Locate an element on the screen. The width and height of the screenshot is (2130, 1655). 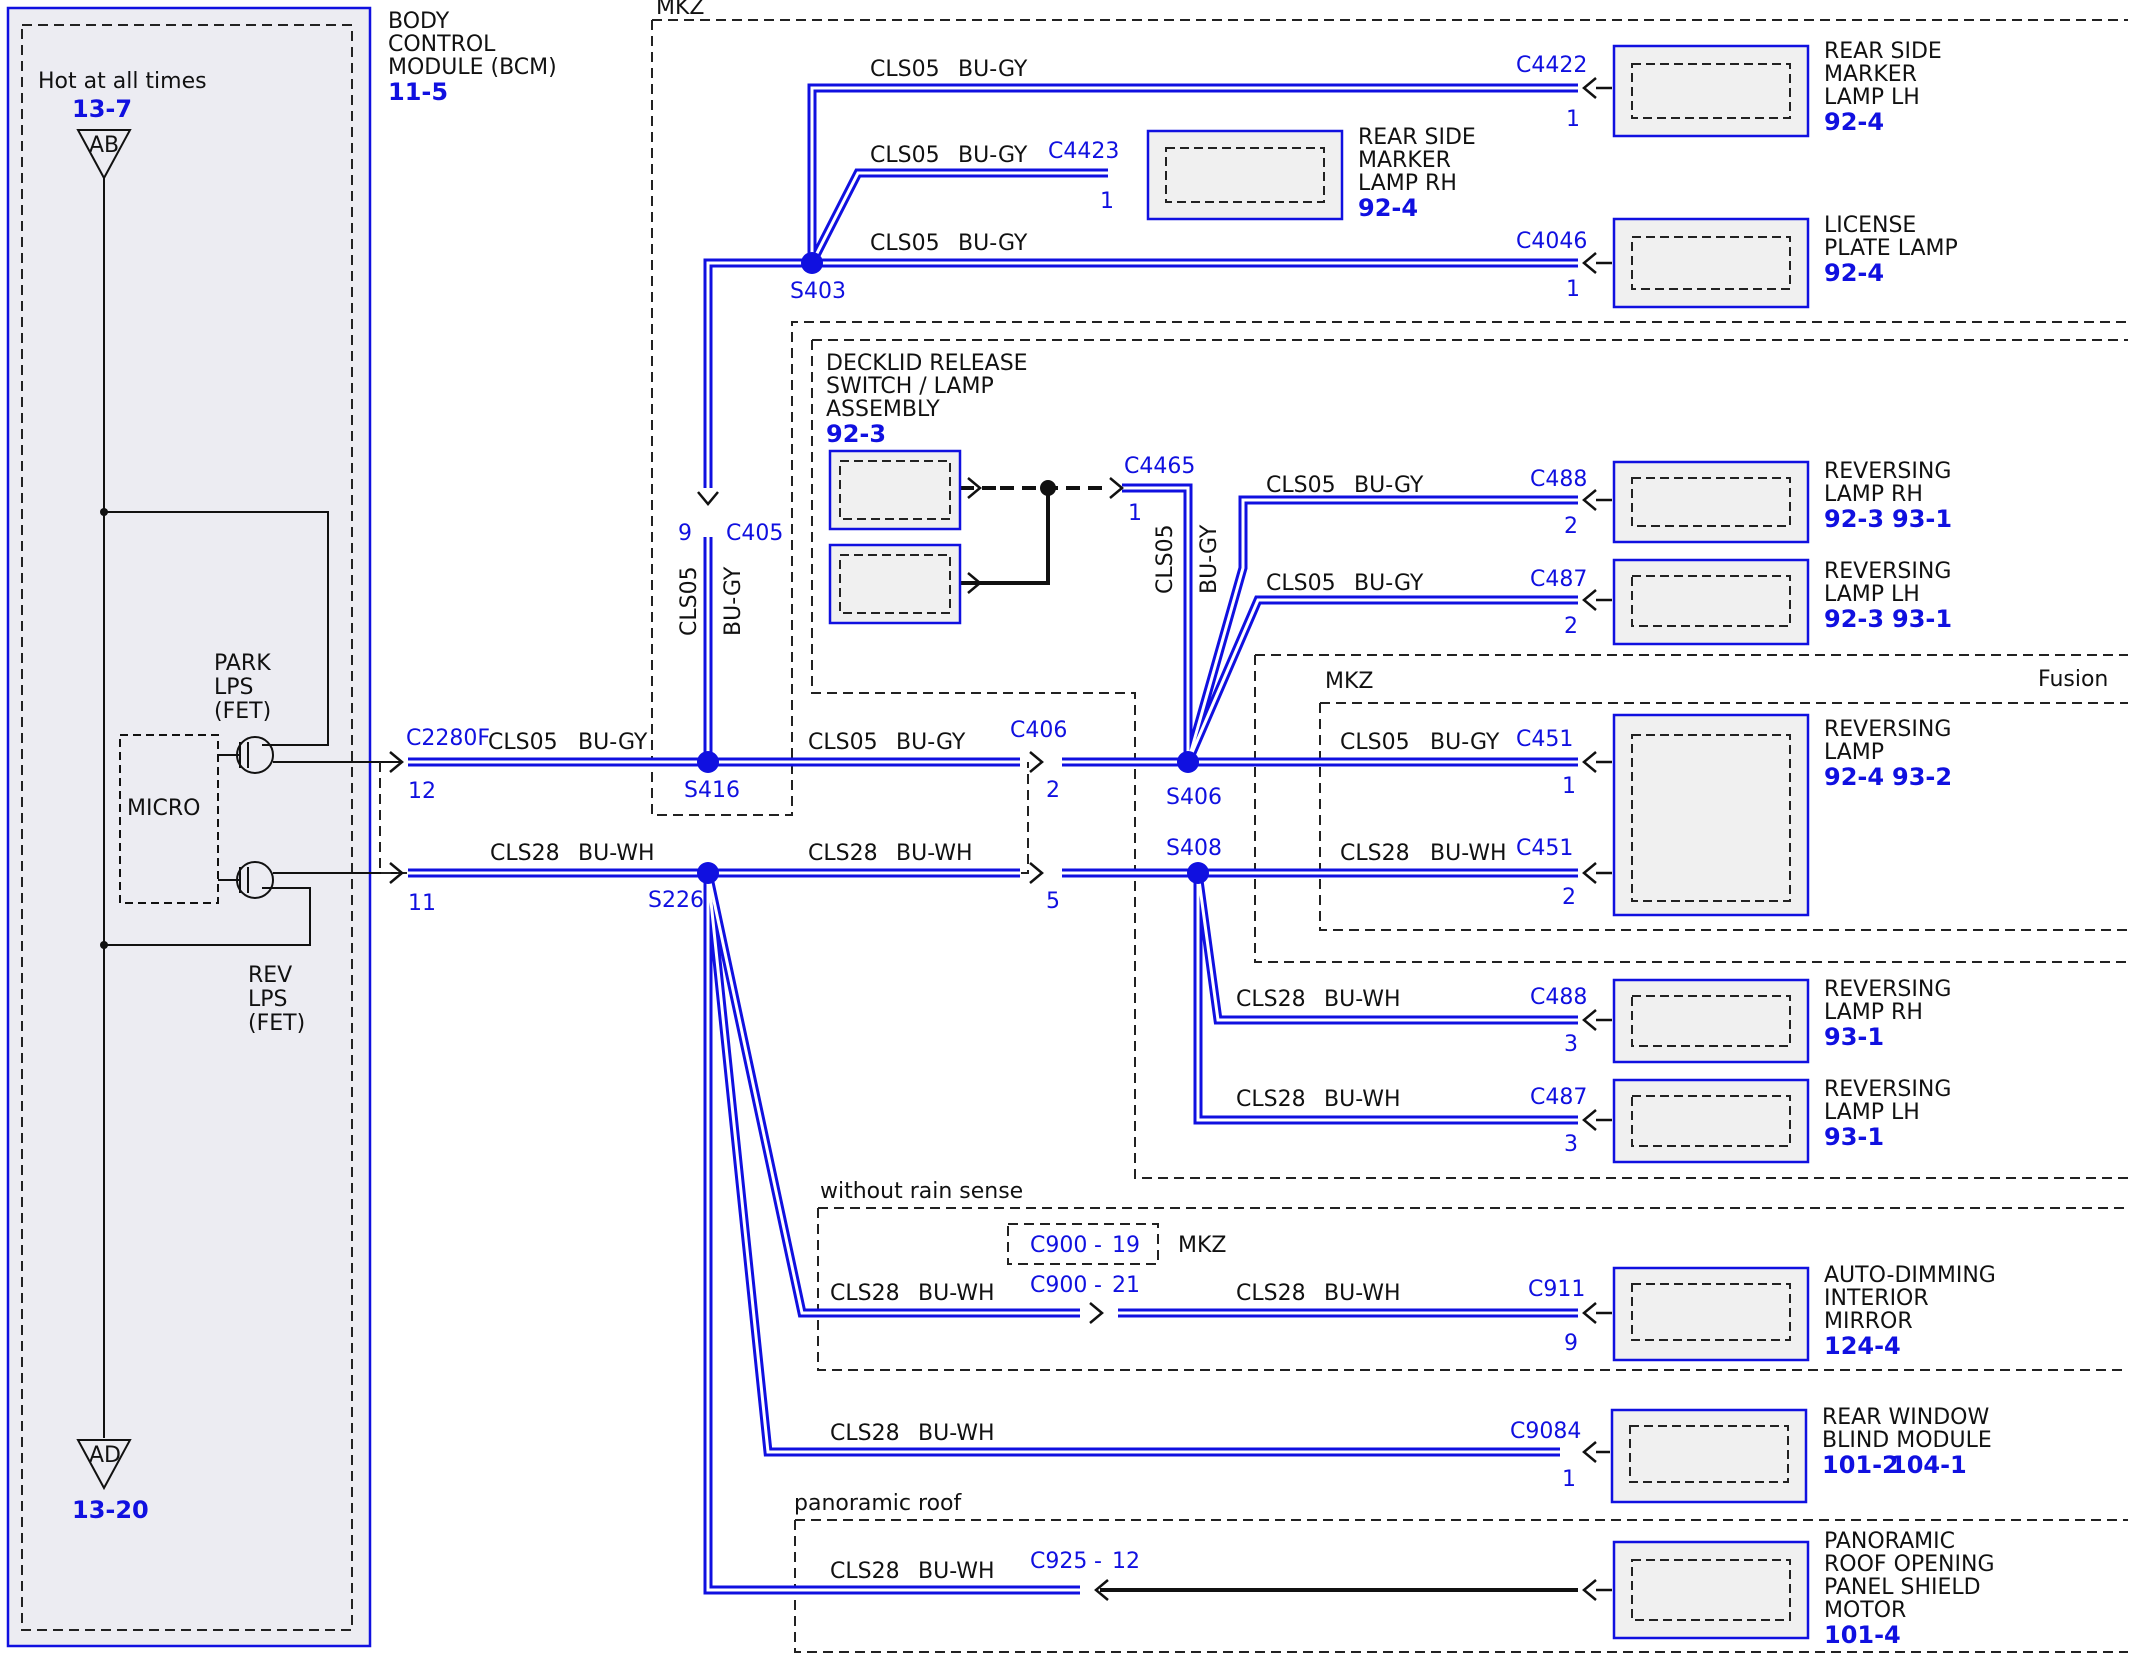
comp-0-line-1: MARKER is located at coordinates (1870, 74).